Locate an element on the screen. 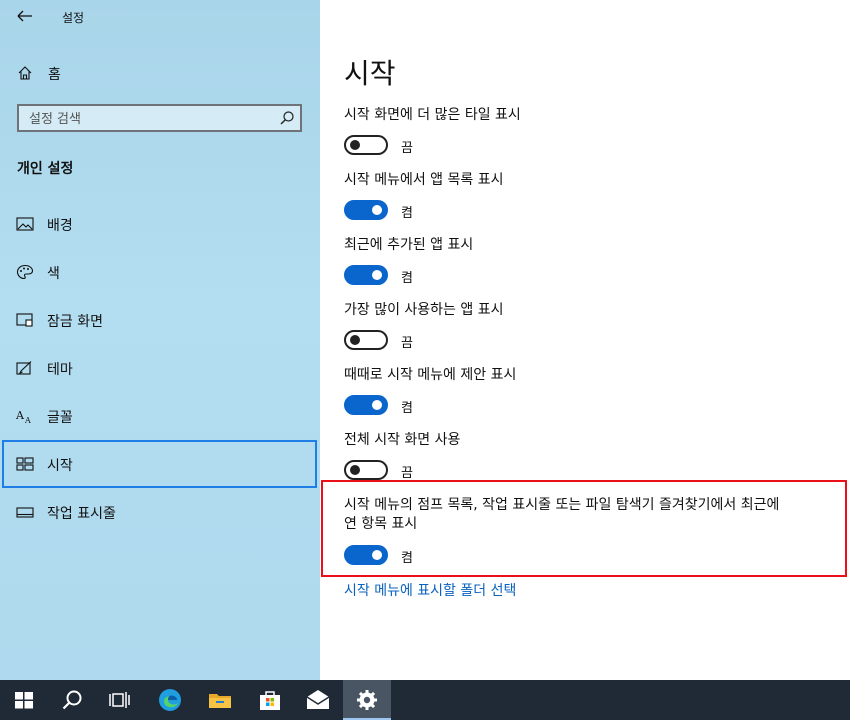 This screenshot has height=720, width=850. back-arrow-icon is located at coordinates (24, 16).